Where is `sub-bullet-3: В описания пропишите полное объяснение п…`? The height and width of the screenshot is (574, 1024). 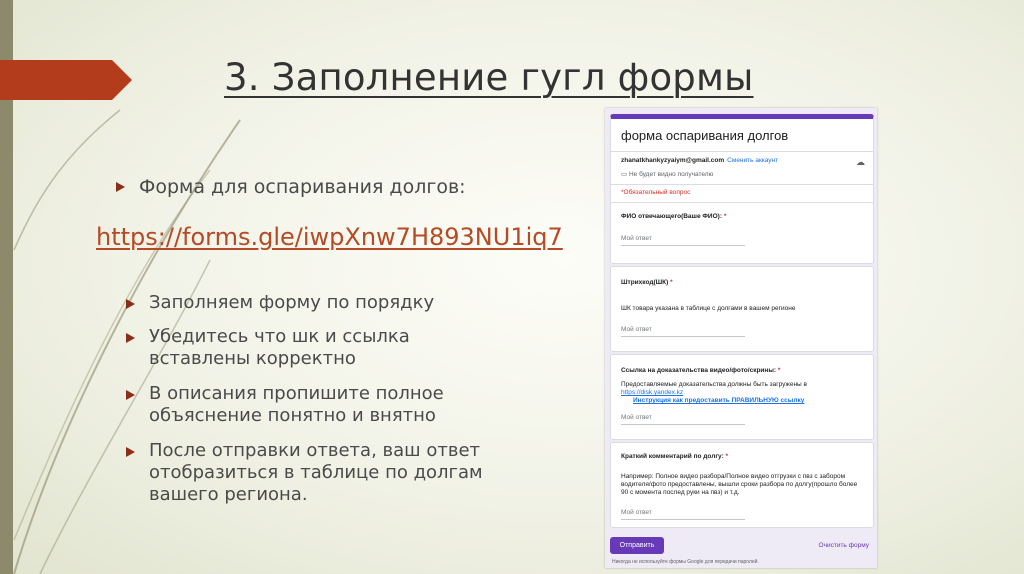
sub-bullet-3: В описания пропишите полное объяснение п… is located at coordinates (292, 405).